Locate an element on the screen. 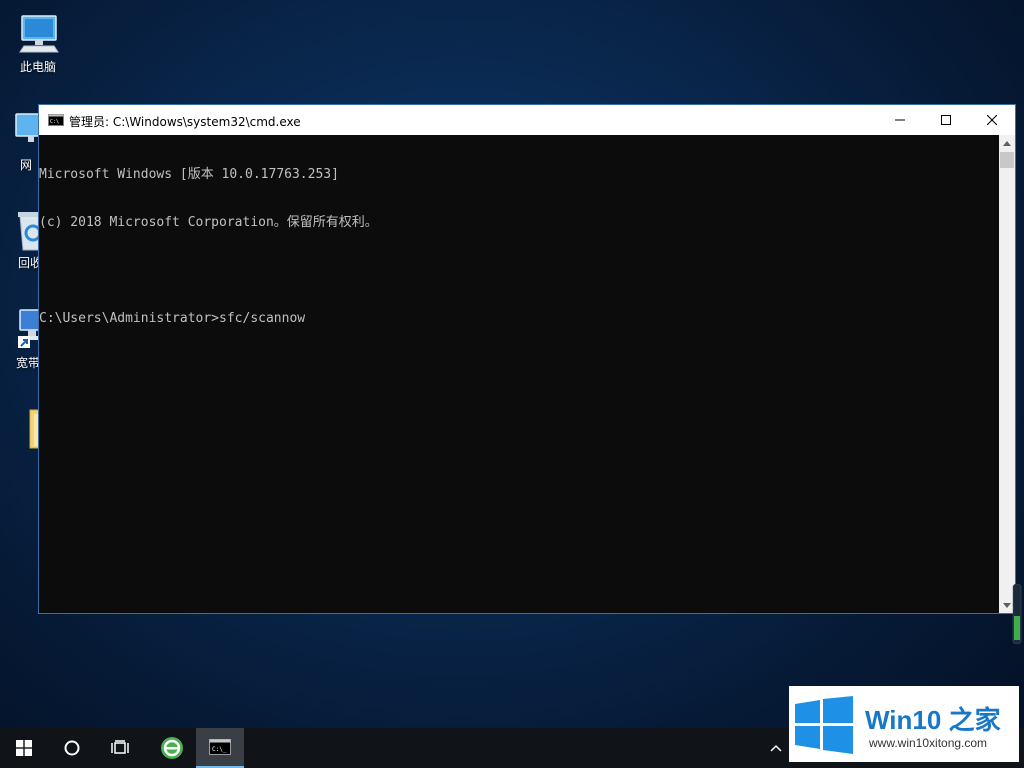 This screenshot has width=1024, height=768. start-button is located at coordinates (24, 748).